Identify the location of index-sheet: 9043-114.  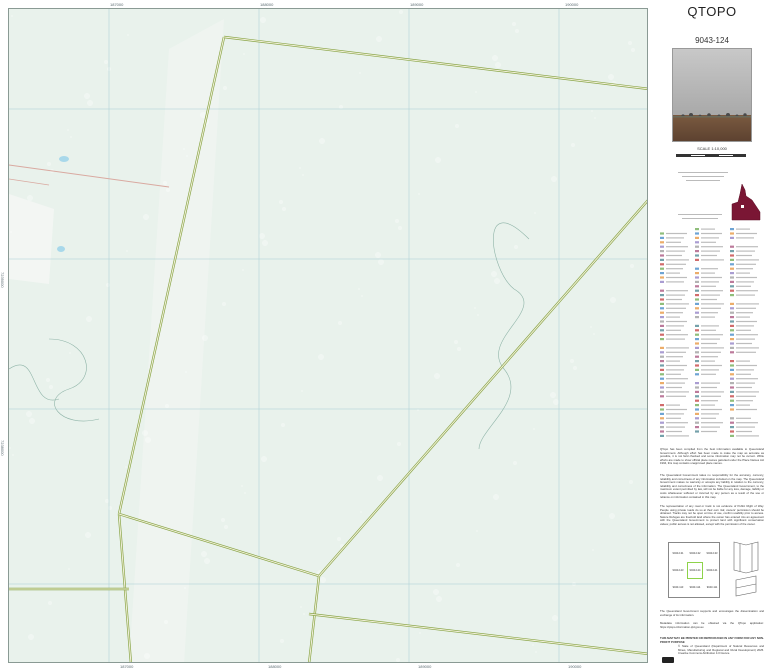
(695, 587).